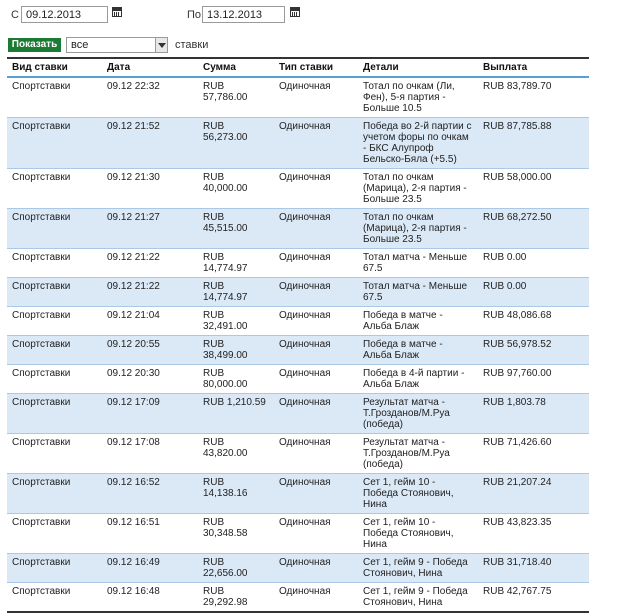 The height and width of the screenshot is (613, 617). I want to click on amount-cell: RUB 22,656.00, so click(236, 568).